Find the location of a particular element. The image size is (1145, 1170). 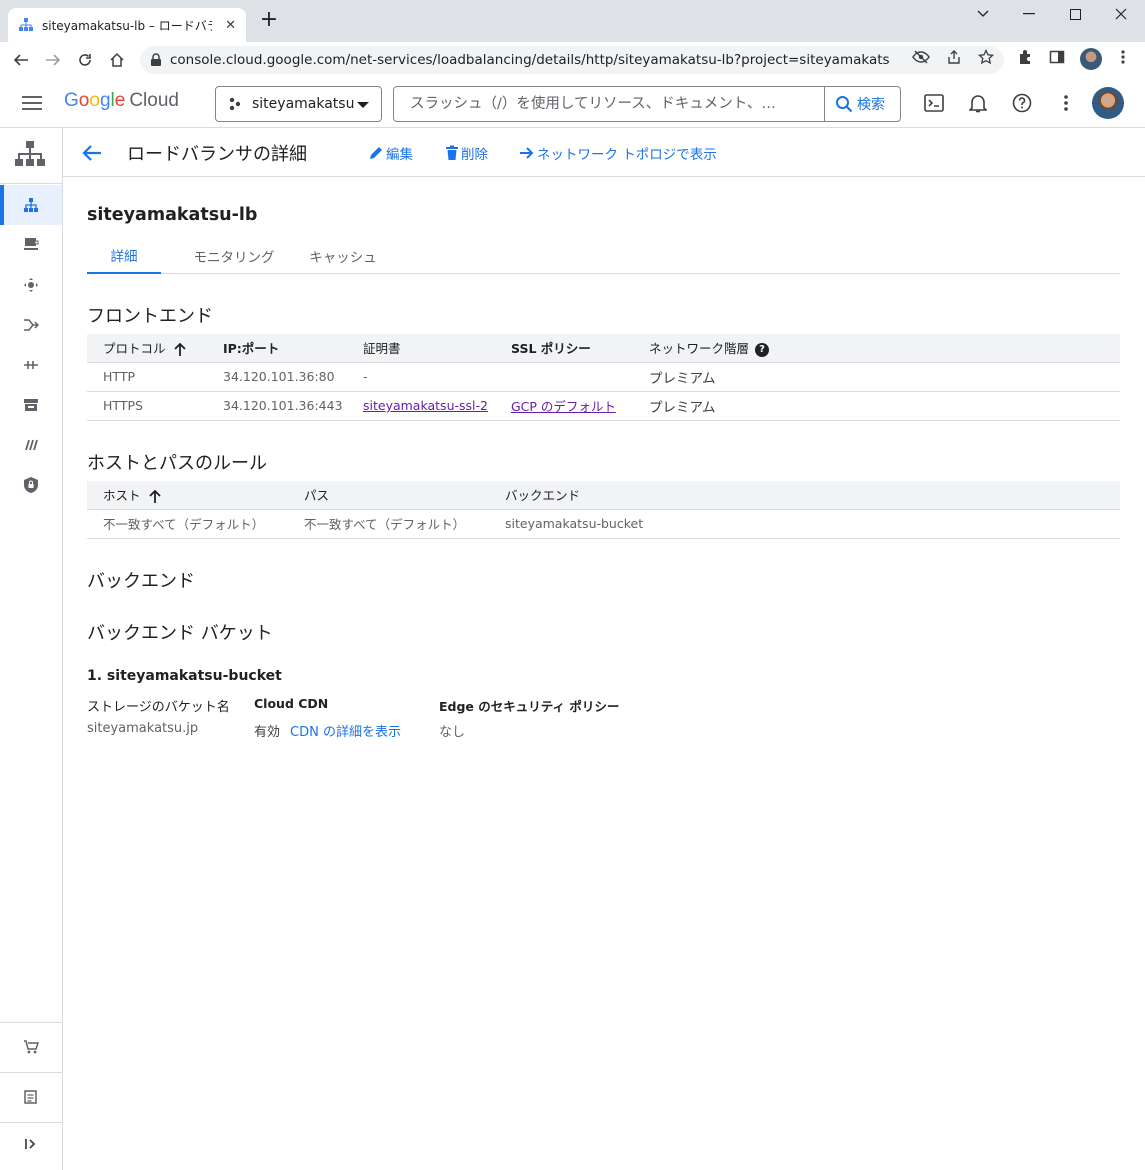

minimize-icon is located at coordinates (1029, 14).